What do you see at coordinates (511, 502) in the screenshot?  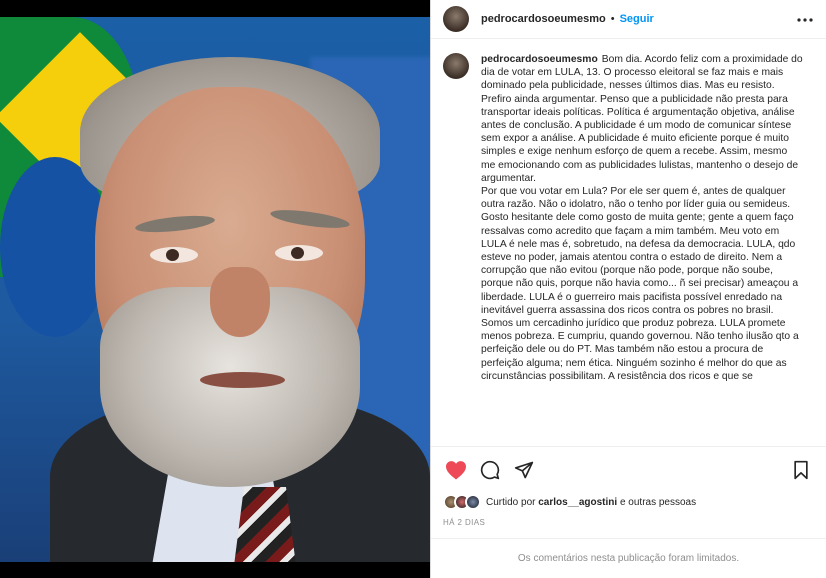 I see `likes-prefix: Curtido por` at bounding box center [511, 502].